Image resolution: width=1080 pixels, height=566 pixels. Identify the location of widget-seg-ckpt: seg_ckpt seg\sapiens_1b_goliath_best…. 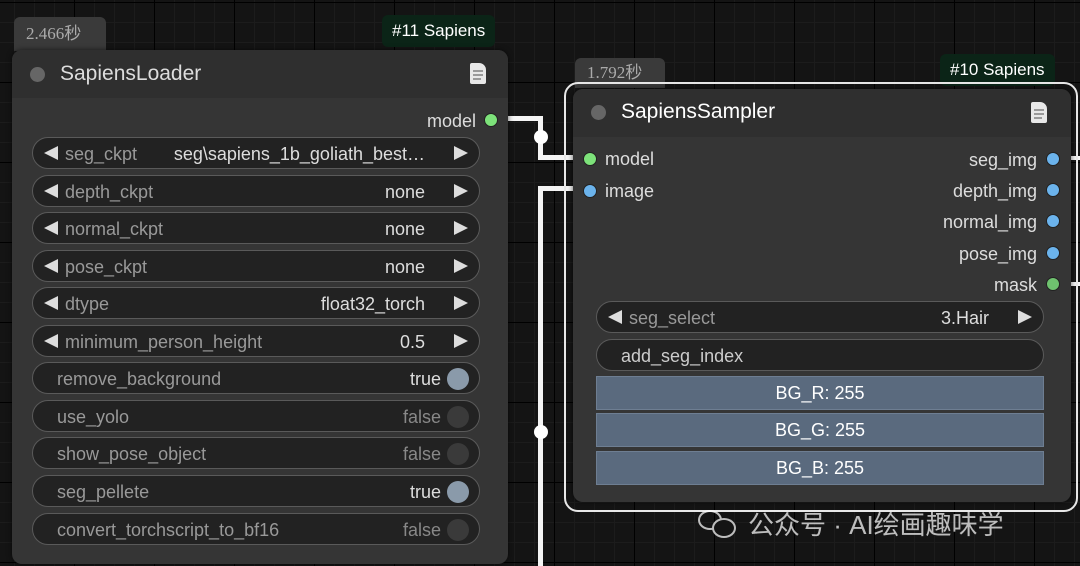
(256, 153).